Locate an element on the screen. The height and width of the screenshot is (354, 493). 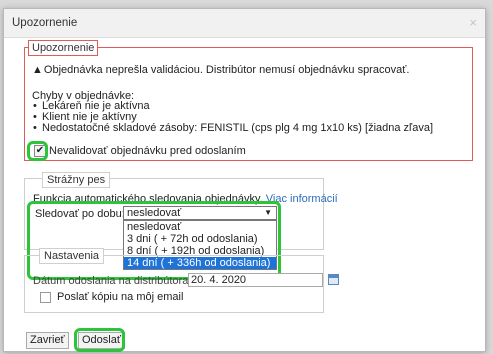
close-button: Zavrieť is located at coordinates (47, 340).